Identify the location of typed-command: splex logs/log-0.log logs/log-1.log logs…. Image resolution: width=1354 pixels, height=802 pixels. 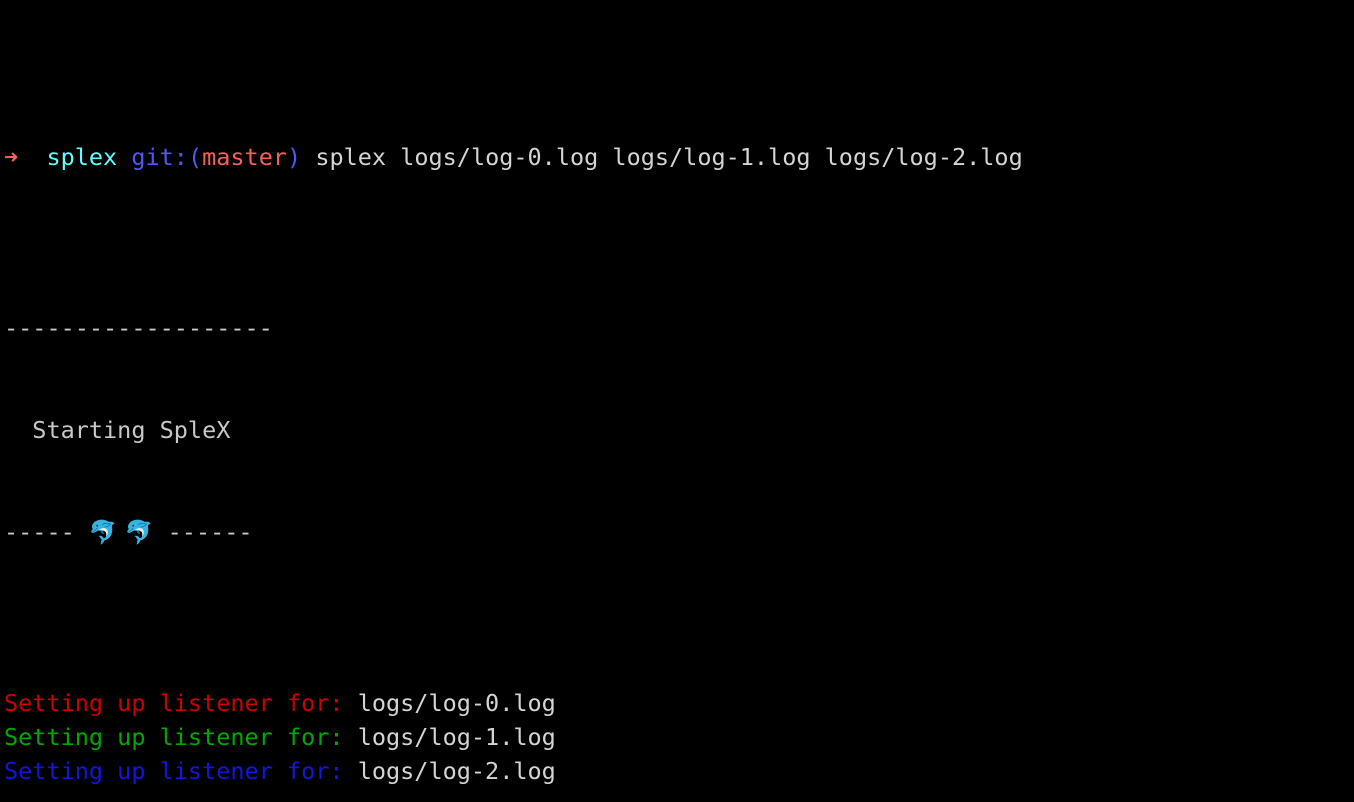
(669, 157).